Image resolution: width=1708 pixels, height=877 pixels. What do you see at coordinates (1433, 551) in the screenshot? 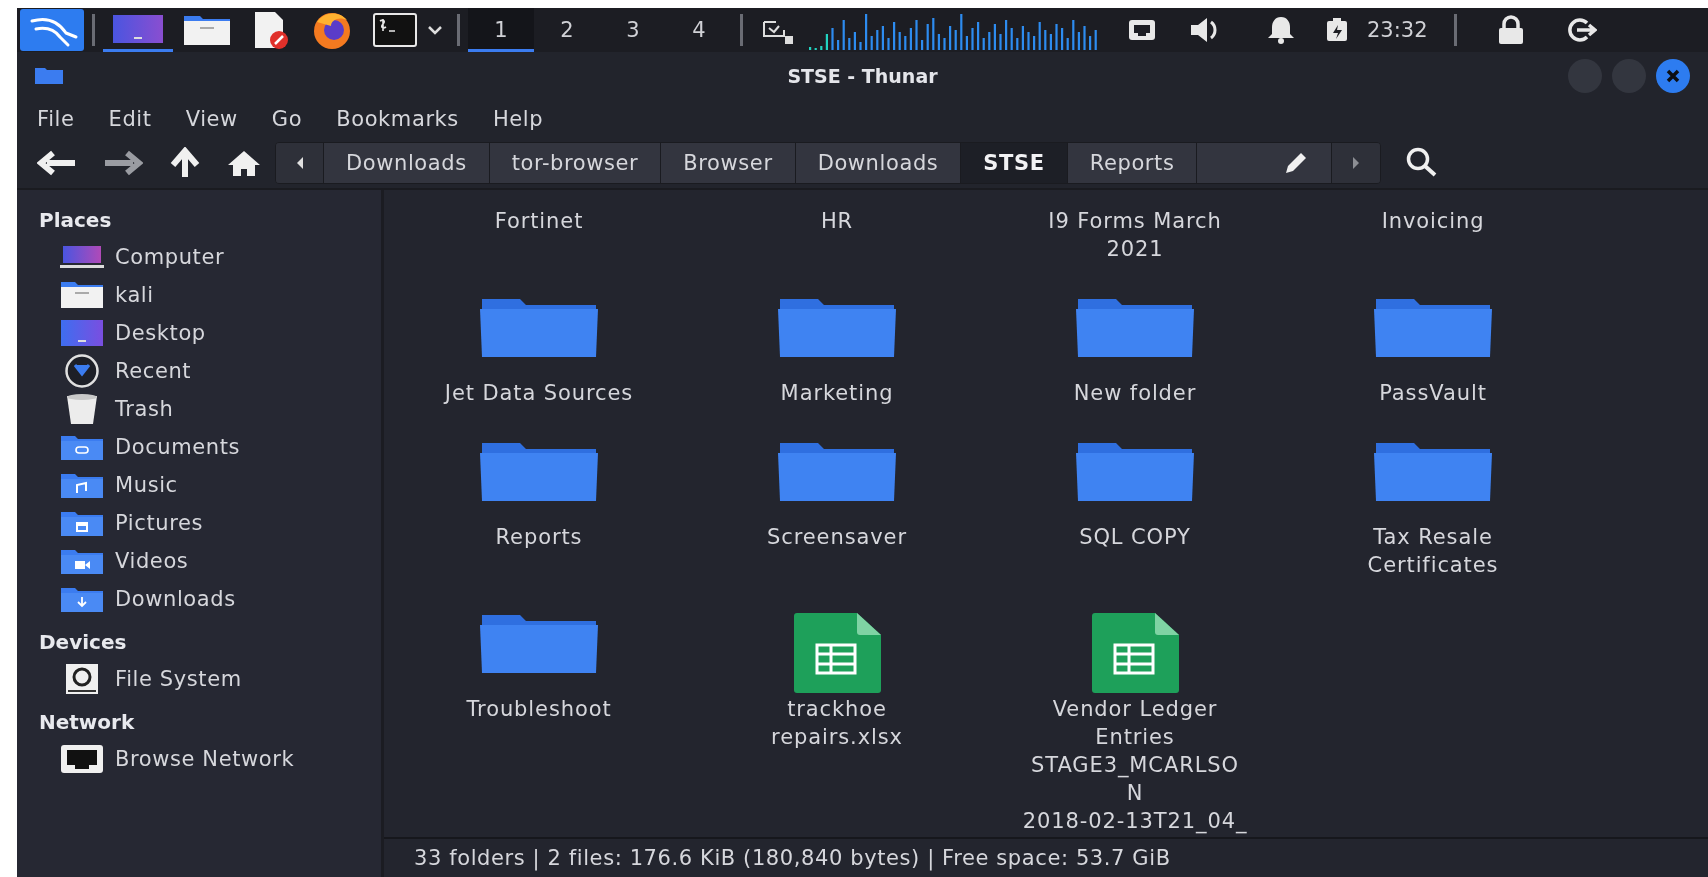
I see `file-name: Tax Resale Certificates` at bounding box center [1433, 551].